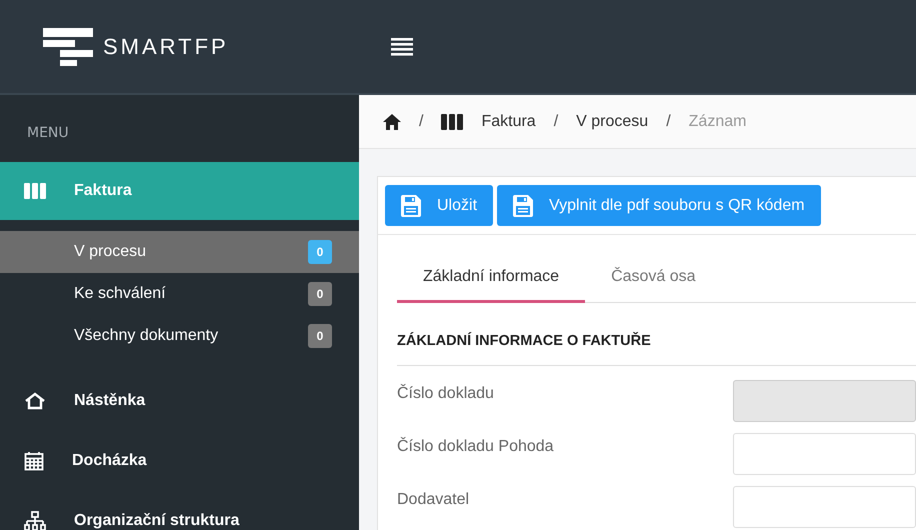 This screenshot has height=530, width=916. What do you see at coordinates (179, 401) in the screenshot?
I see `sidebar-item: Nástěnka` at bounding box center [179, 401].